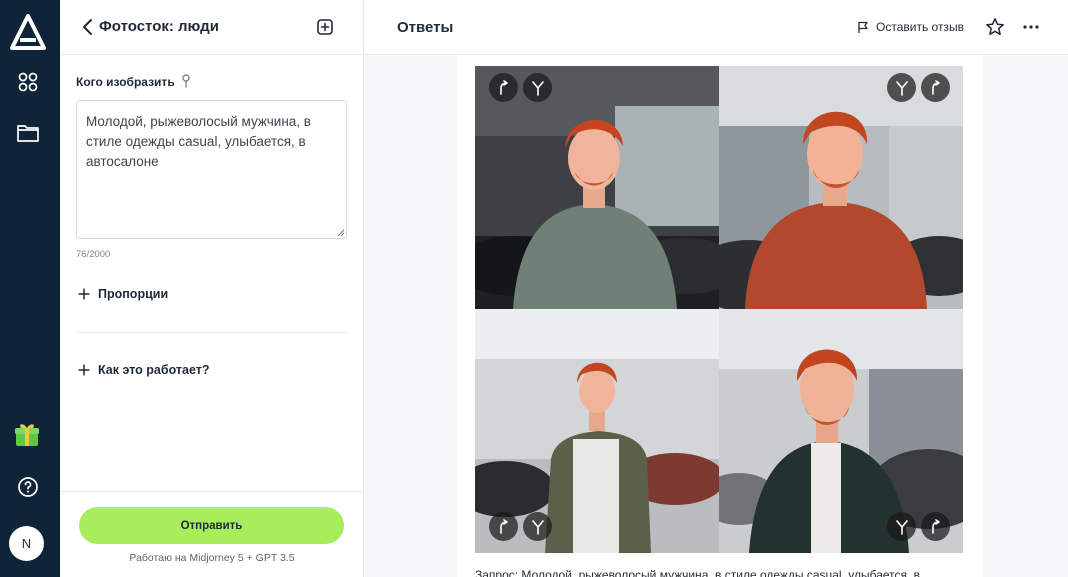  I want to click on gift-icon, so click(27, 434).